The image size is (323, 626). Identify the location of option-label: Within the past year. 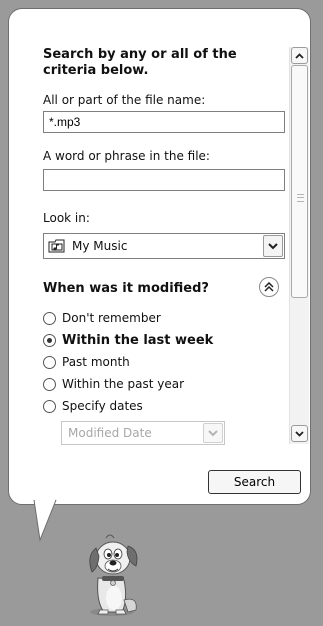
(123, 384).